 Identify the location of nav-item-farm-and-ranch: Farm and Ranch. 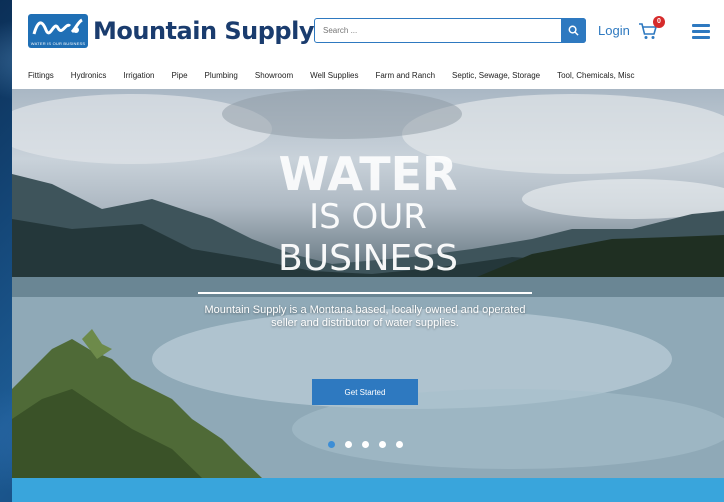
(405, 75).